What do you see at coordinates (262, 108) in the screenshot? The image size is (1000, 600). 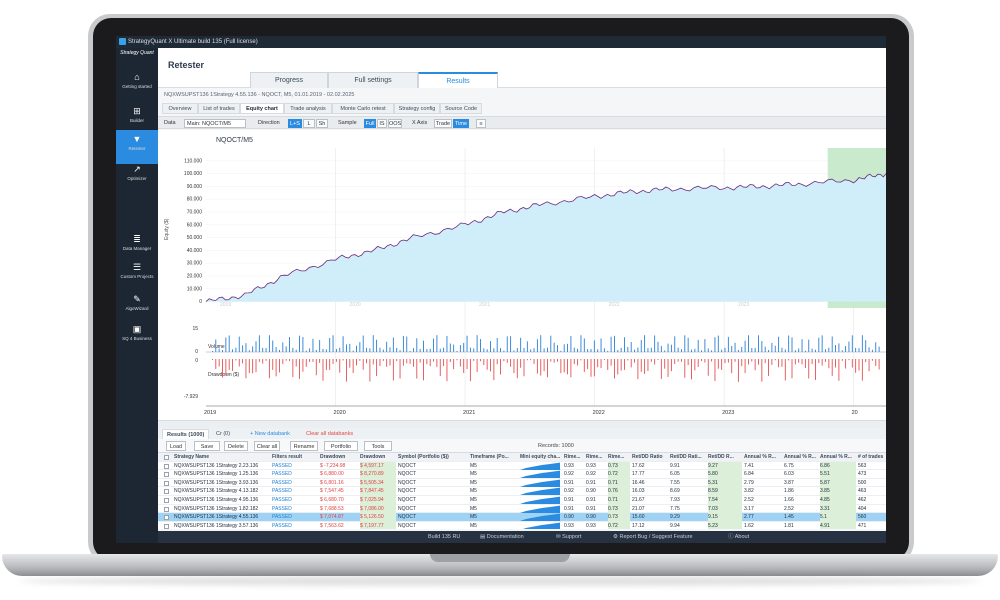 I see `subtab-equity-chart: Equity chart` at bounding box center [262, 108].